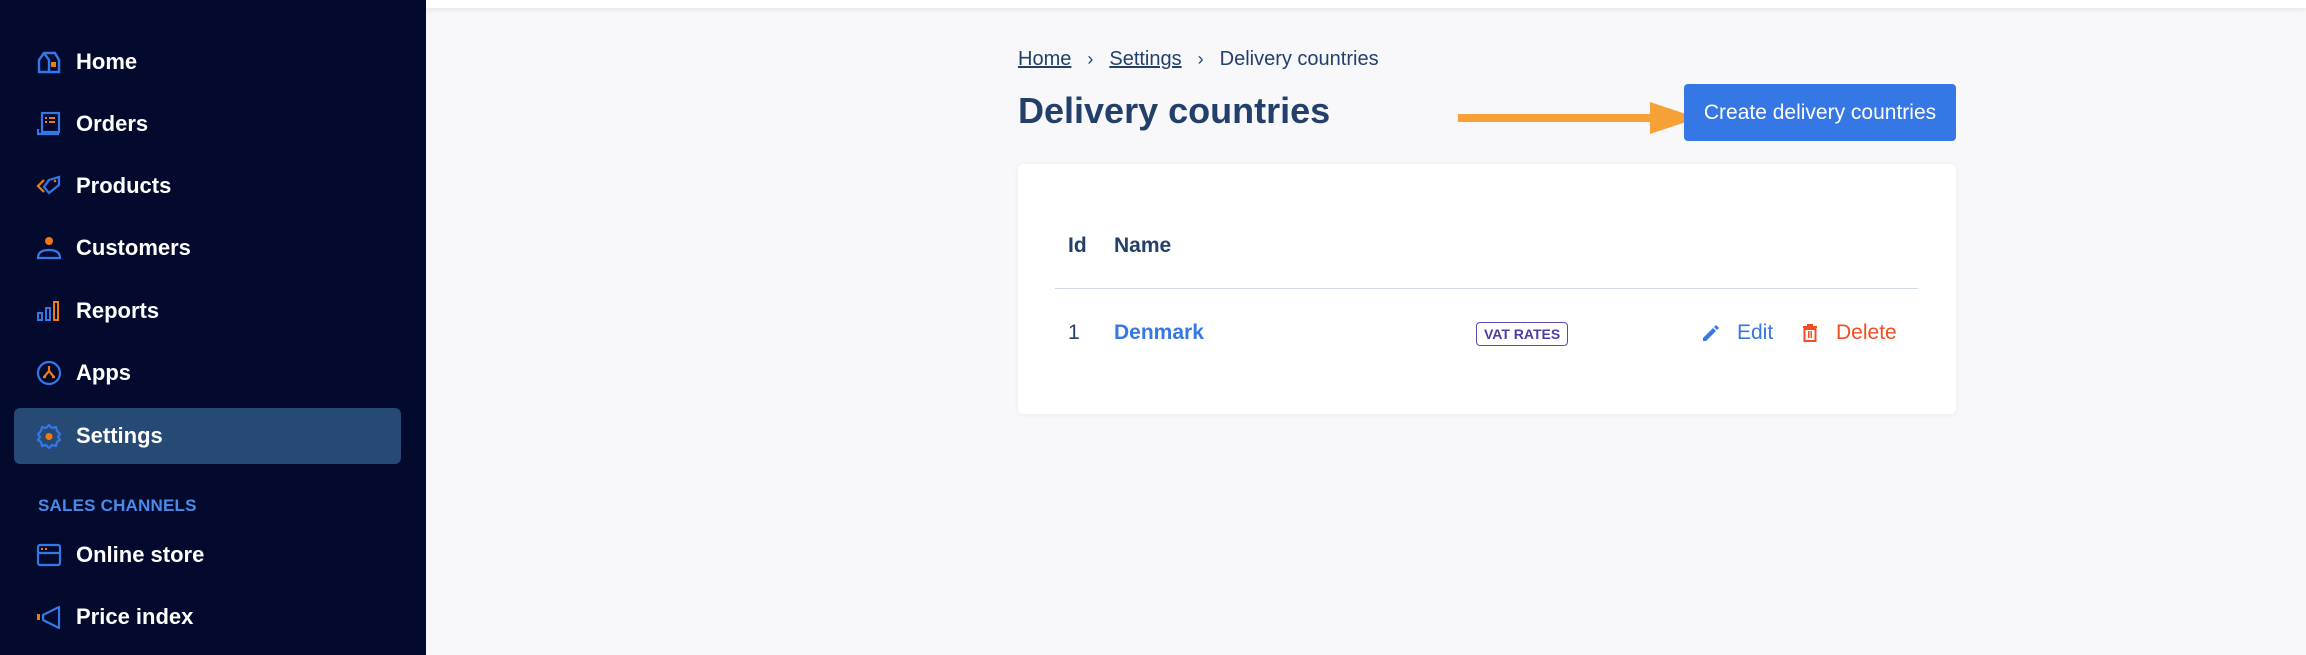  Describe the element at coordinates (1810, 333) in the screenshot. I see `trash-icon` at that location.